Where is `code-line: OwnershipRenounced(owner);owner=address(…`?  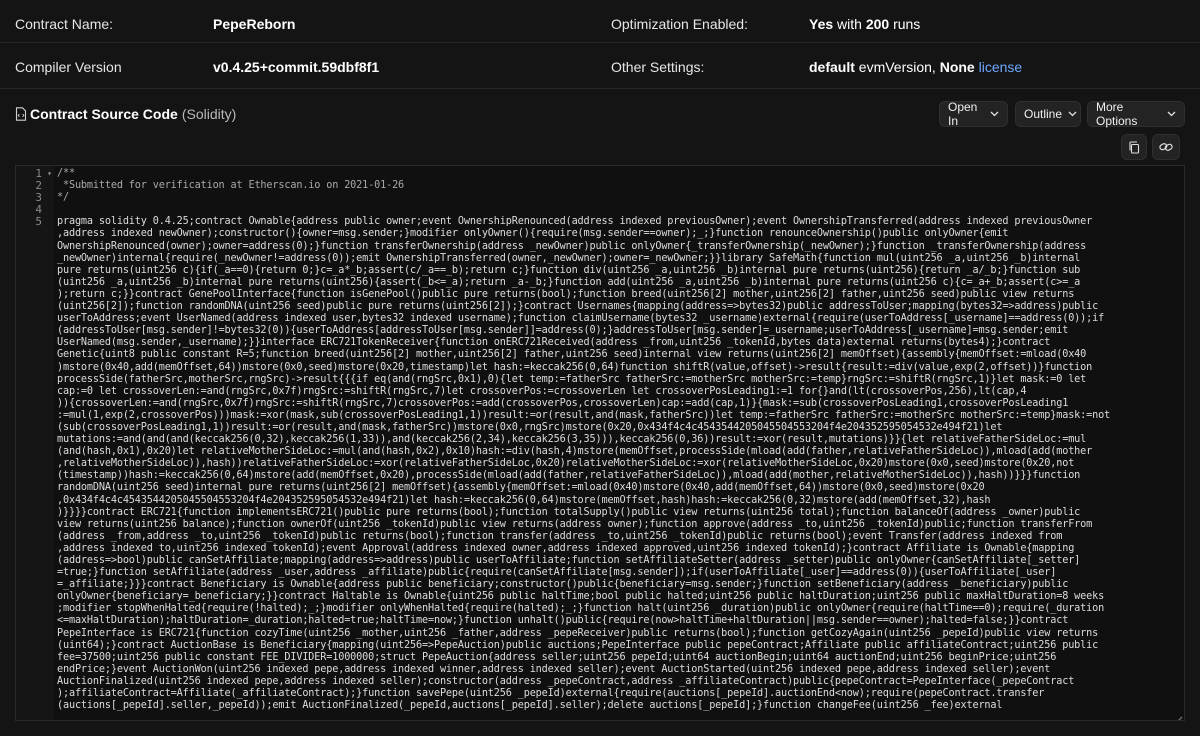 code-line: OwnershipRenounced(owner);owner=address(… is located at coordinates (572, 246).